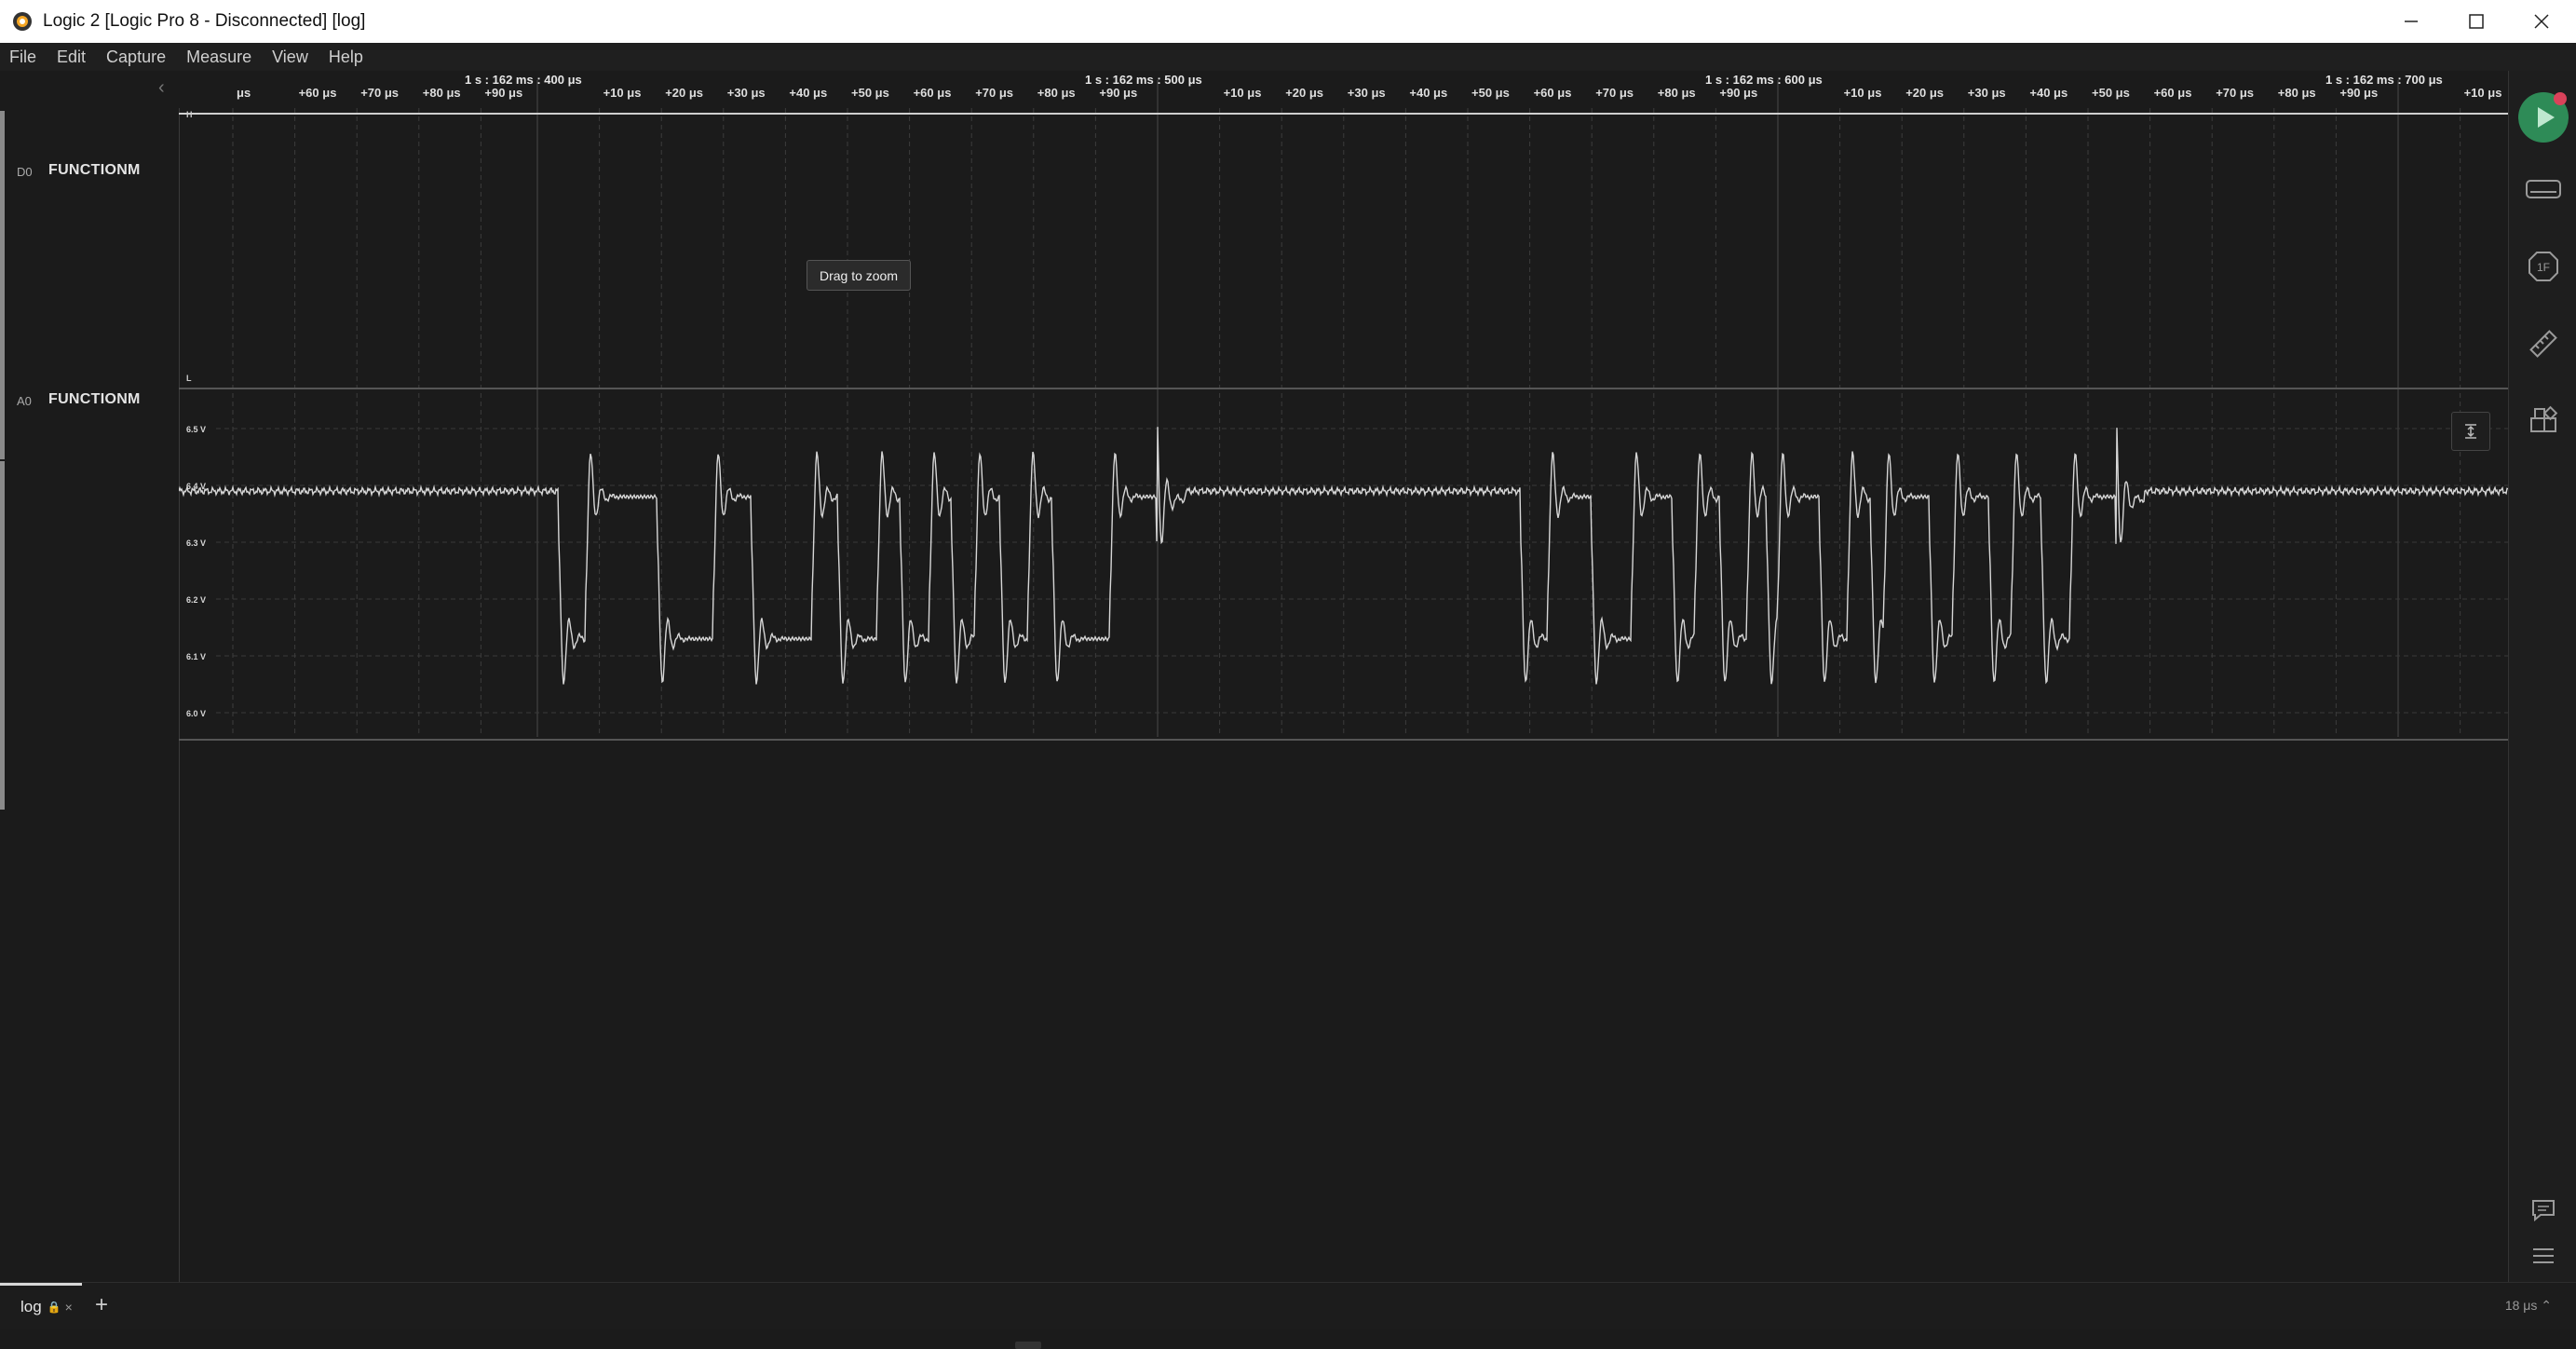 The width and height of the screenshot is (2576, 1349). I want to click on channel-row-a0: A0 FUNCTIONM, so click(89, 600).